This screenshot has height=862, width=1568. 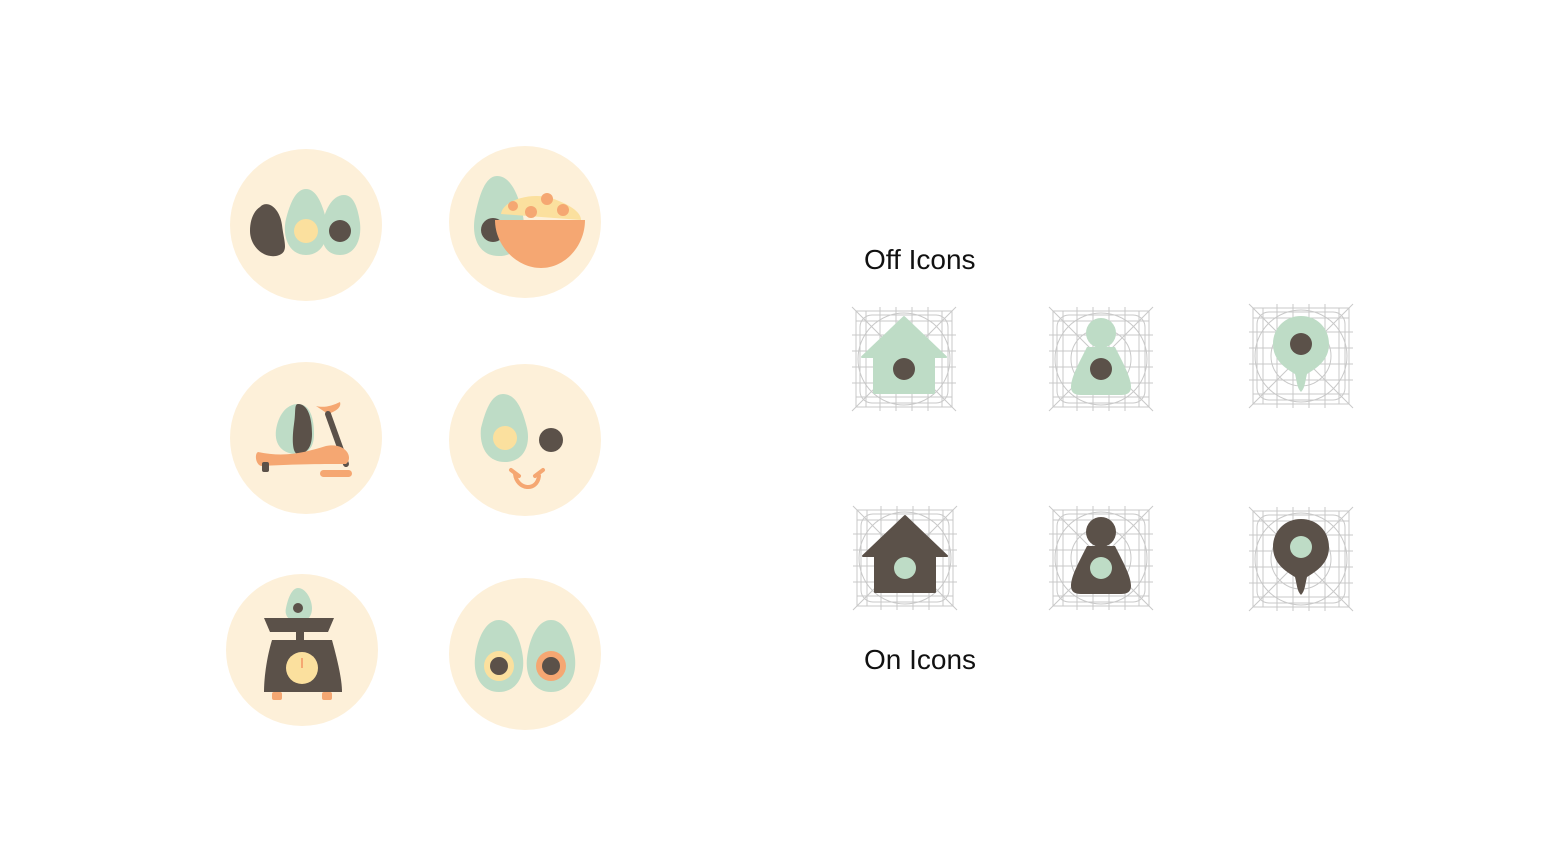 What do you see at coordinates (905, 558) in the screenshot?
I see `home-icon-on` at bounding box center [905, 558].